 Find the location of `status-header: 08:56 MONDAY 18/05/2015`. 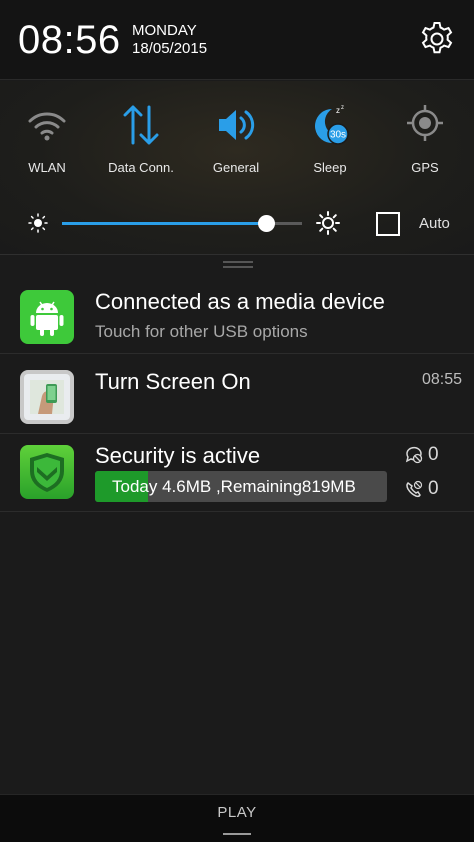

status-header: 08:56 MONDAY 18/05/2015 is located at coordinates (237, 40).